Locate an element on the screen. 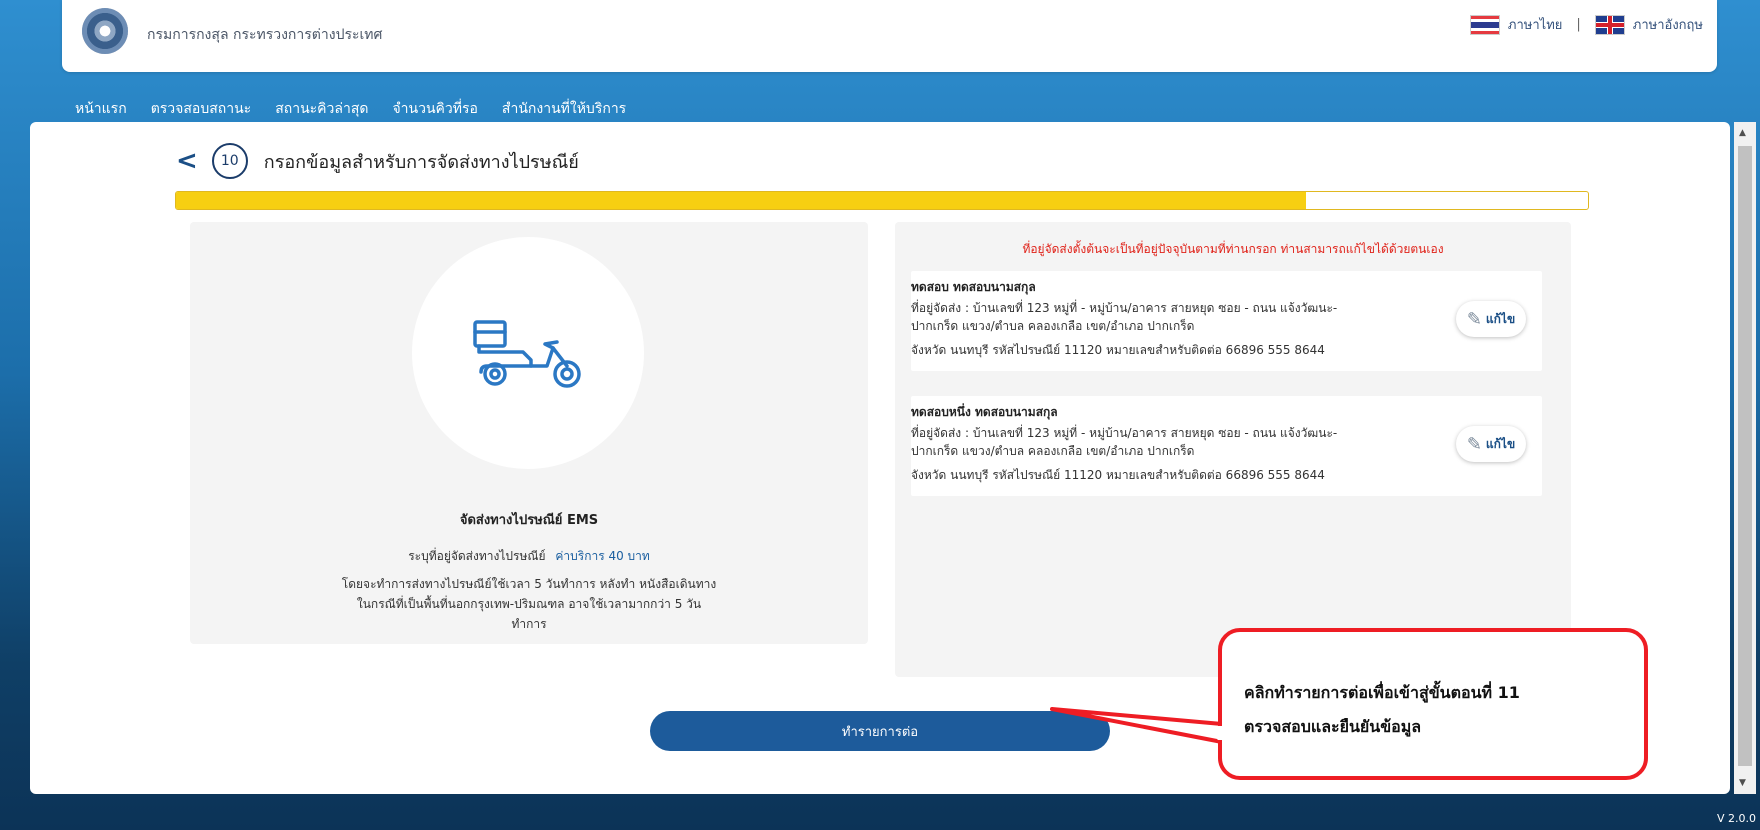 Image resolution: width=1760 pixels, height=830 pixels. nav-service-offices: สำนักงานที่ให้บริการ is located at coordinates (564, 109).